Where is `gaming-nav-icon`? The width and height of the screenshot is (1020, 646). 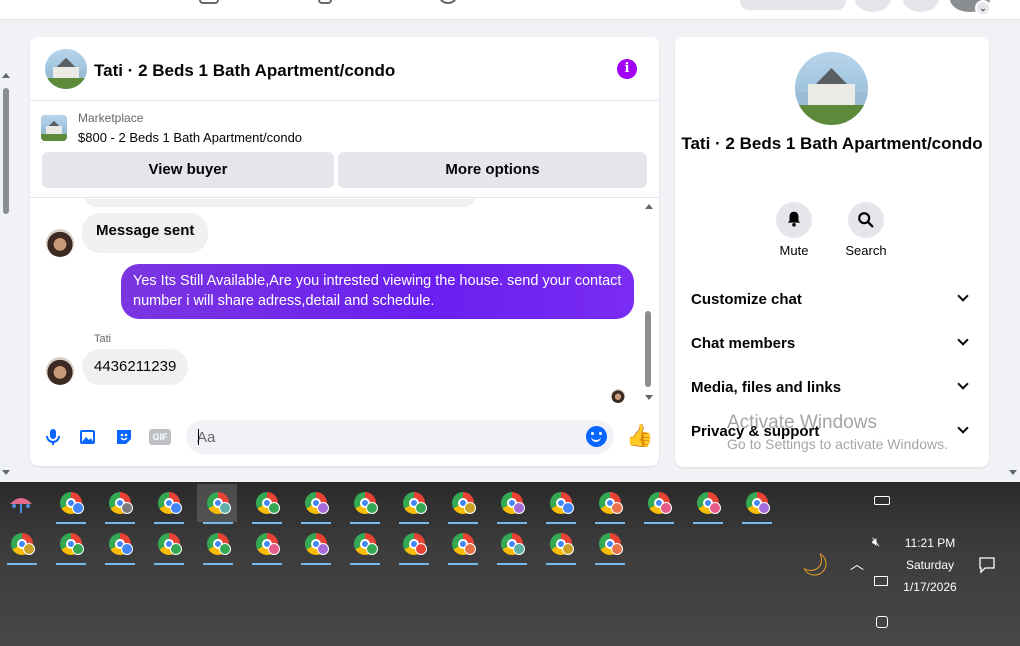 gaming-nav-icon is located at coordinates (448, 2).